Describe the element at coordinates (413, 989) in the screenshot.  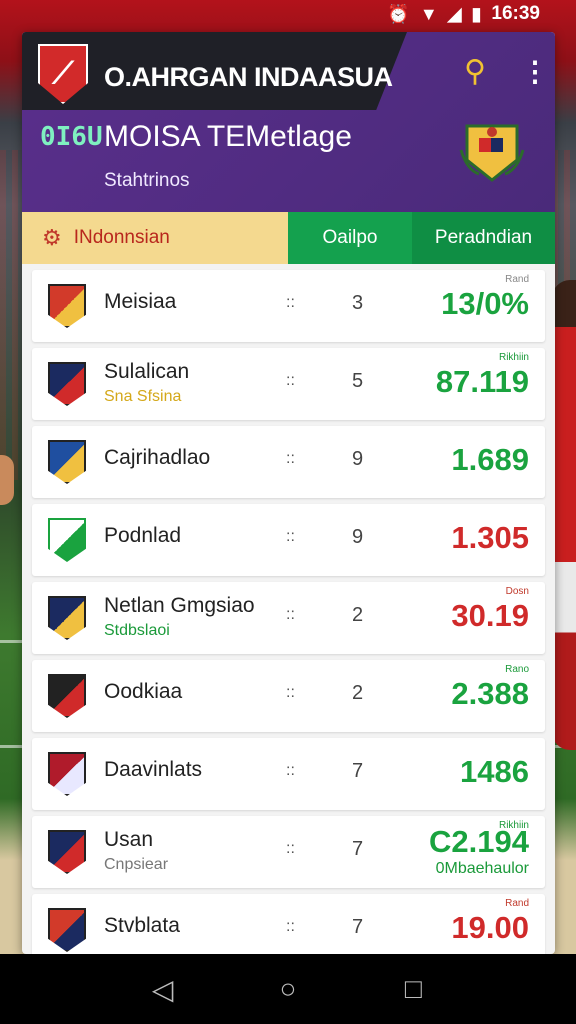
I see `recents-icon: □` at that location.